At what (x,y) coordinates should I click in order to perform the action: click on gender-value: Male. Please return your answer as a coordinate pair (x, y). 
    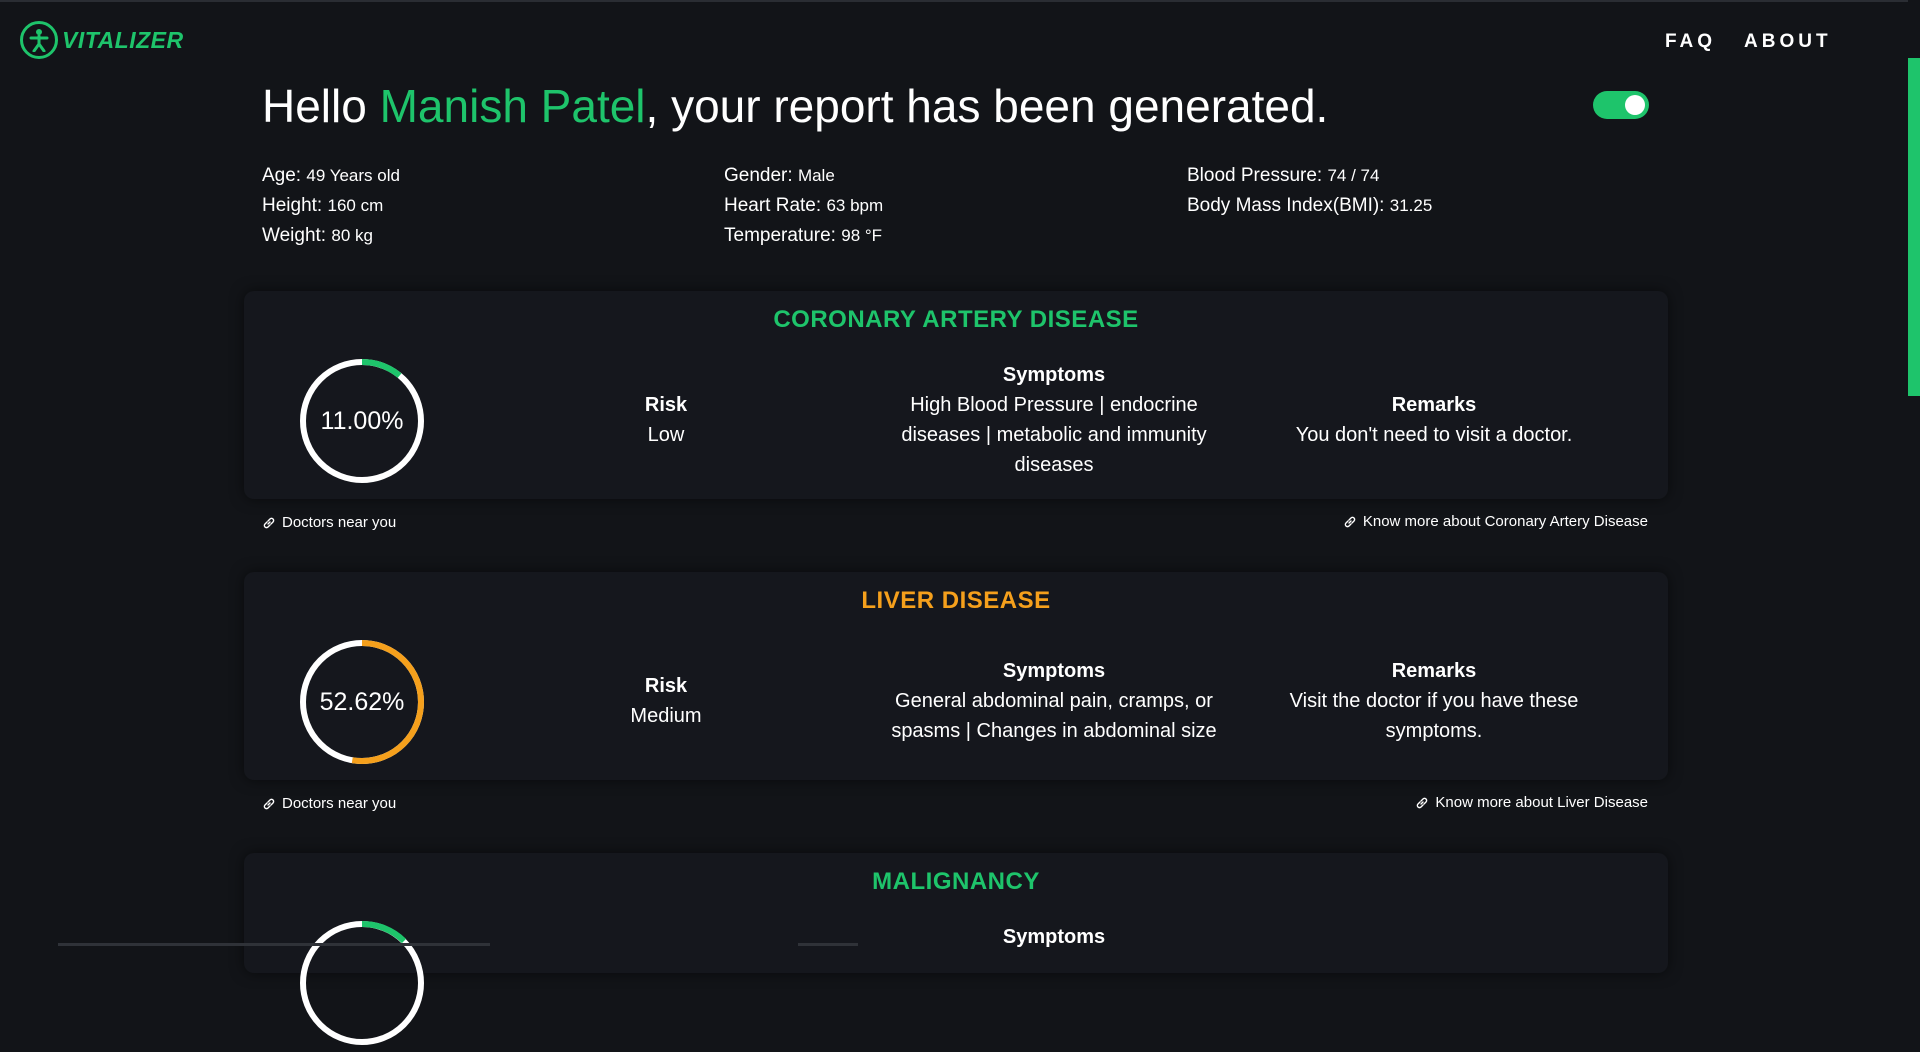
    Looking at the image, I should click on (816, 175).